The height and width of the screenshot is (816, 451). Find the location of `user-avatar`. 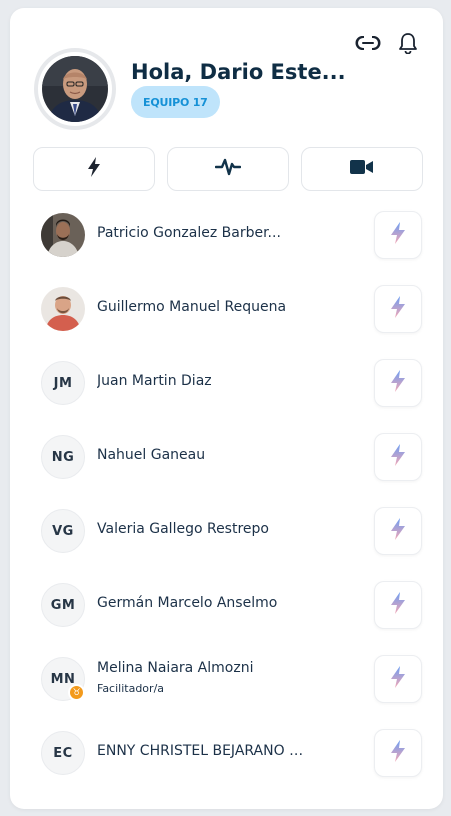

user-avatar is located at coordinates (75, 89).